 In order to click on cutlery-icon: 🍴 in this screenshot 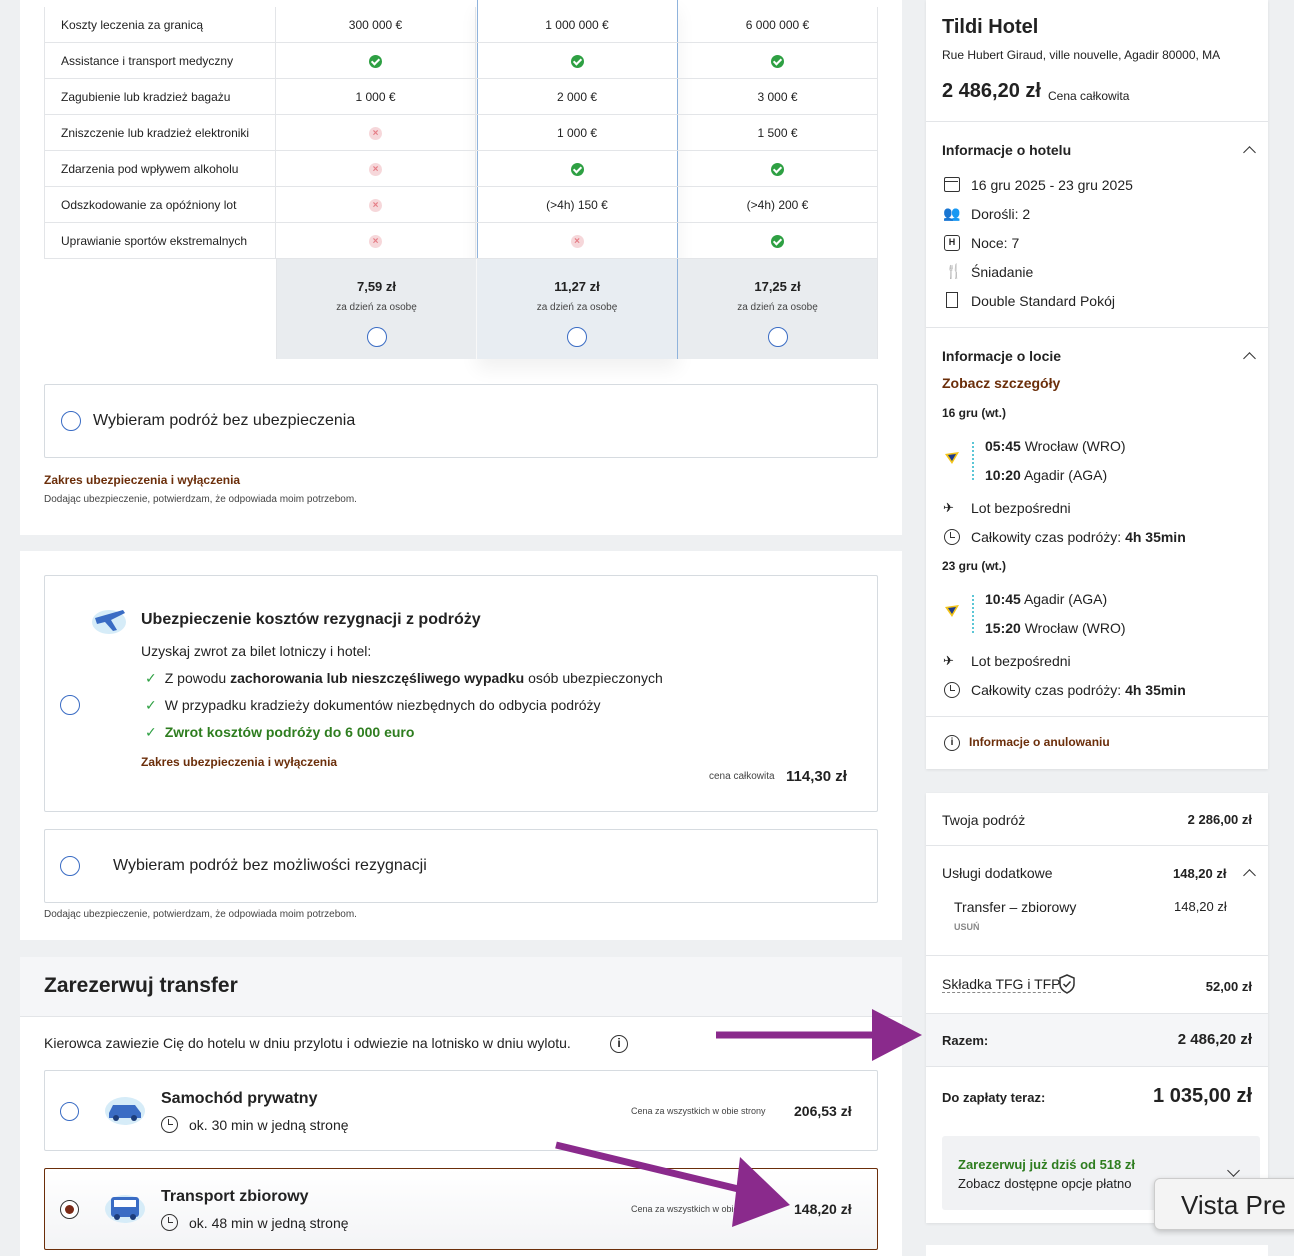, I will do `click(954, 271)`.